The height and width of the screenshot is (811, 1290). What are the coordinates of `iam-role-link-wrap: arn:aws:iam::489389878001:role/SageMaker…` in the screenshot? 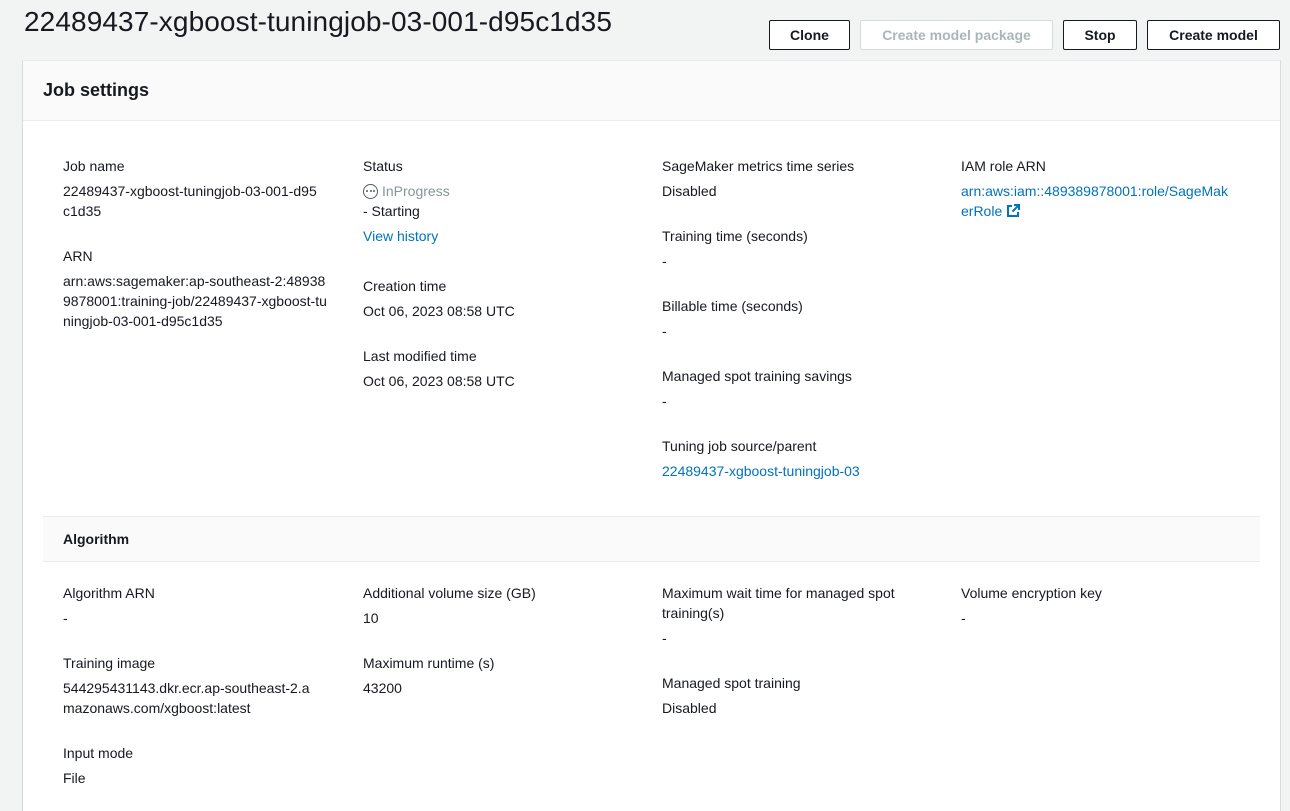 It's located at (1096, 201).